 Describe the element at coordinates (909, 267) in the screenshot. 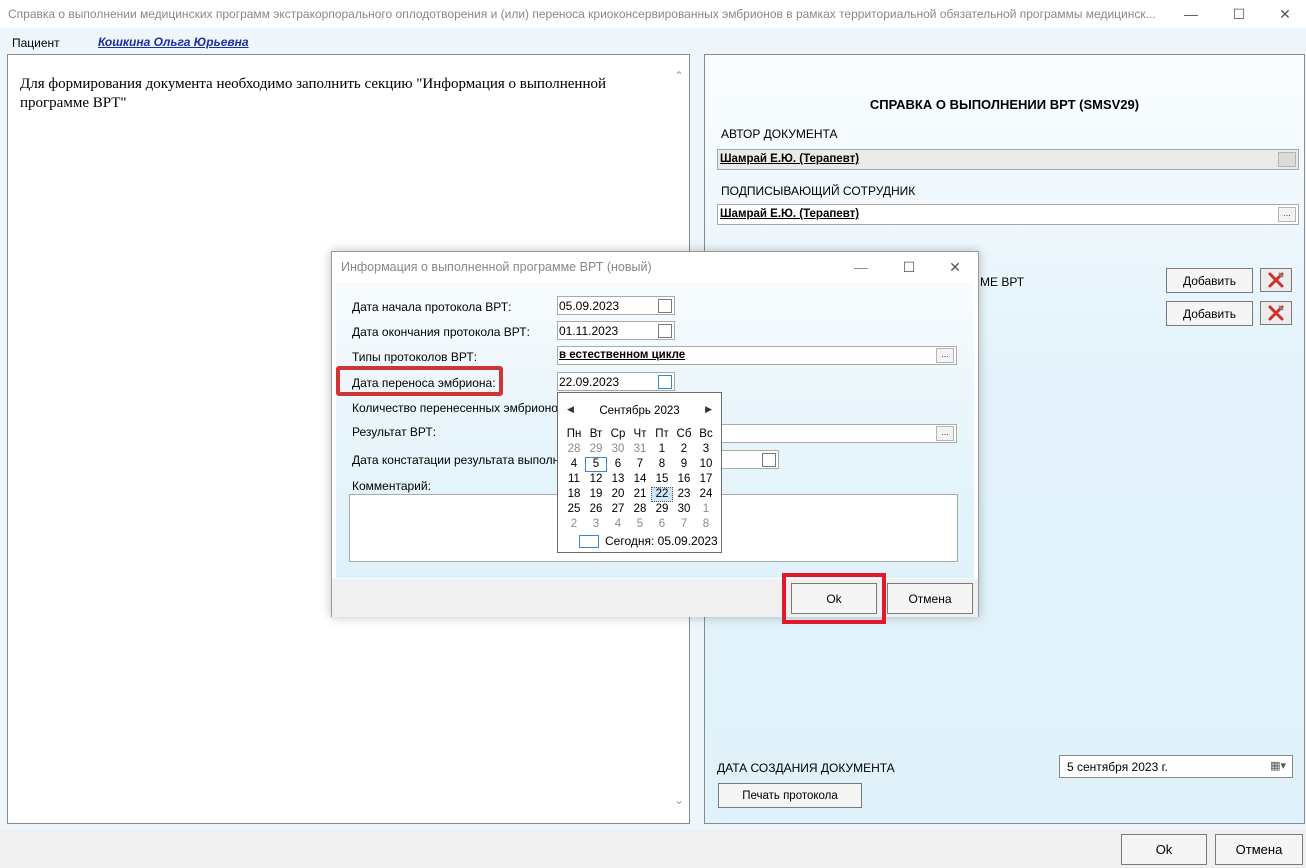

I see `dialog-maximize-icon: ☐` at that location.